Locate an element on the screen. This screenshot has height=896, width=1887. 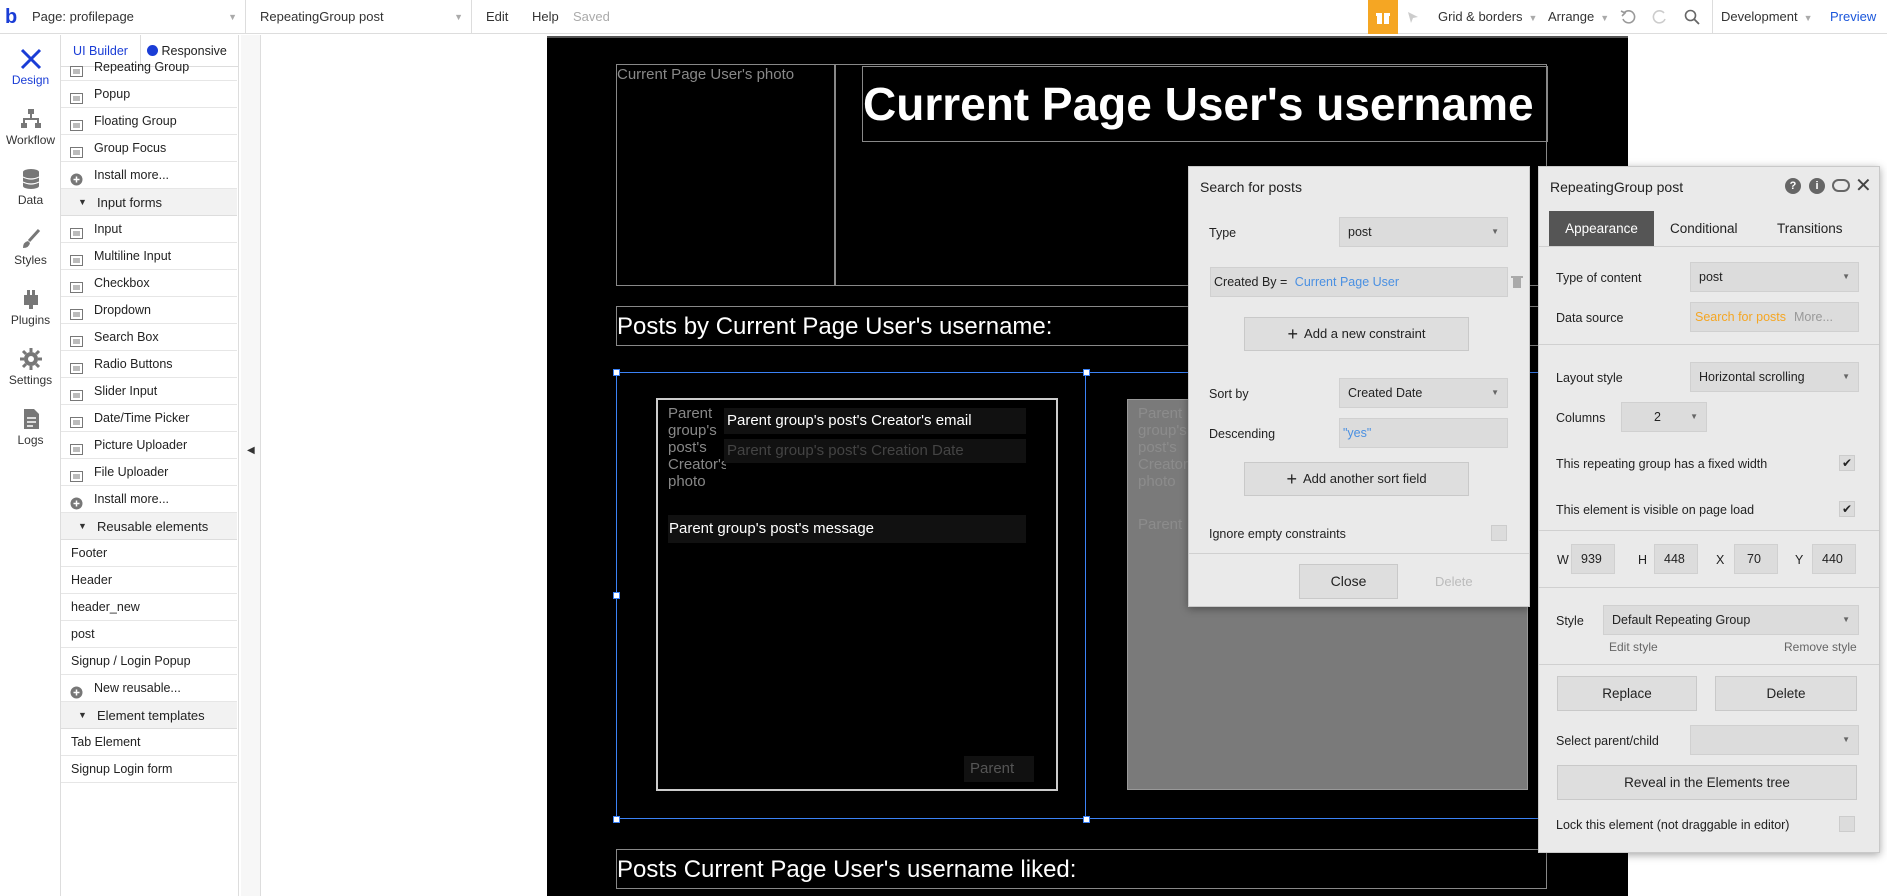
nav-plugins: Plugins is located at coordinates (30, 307).